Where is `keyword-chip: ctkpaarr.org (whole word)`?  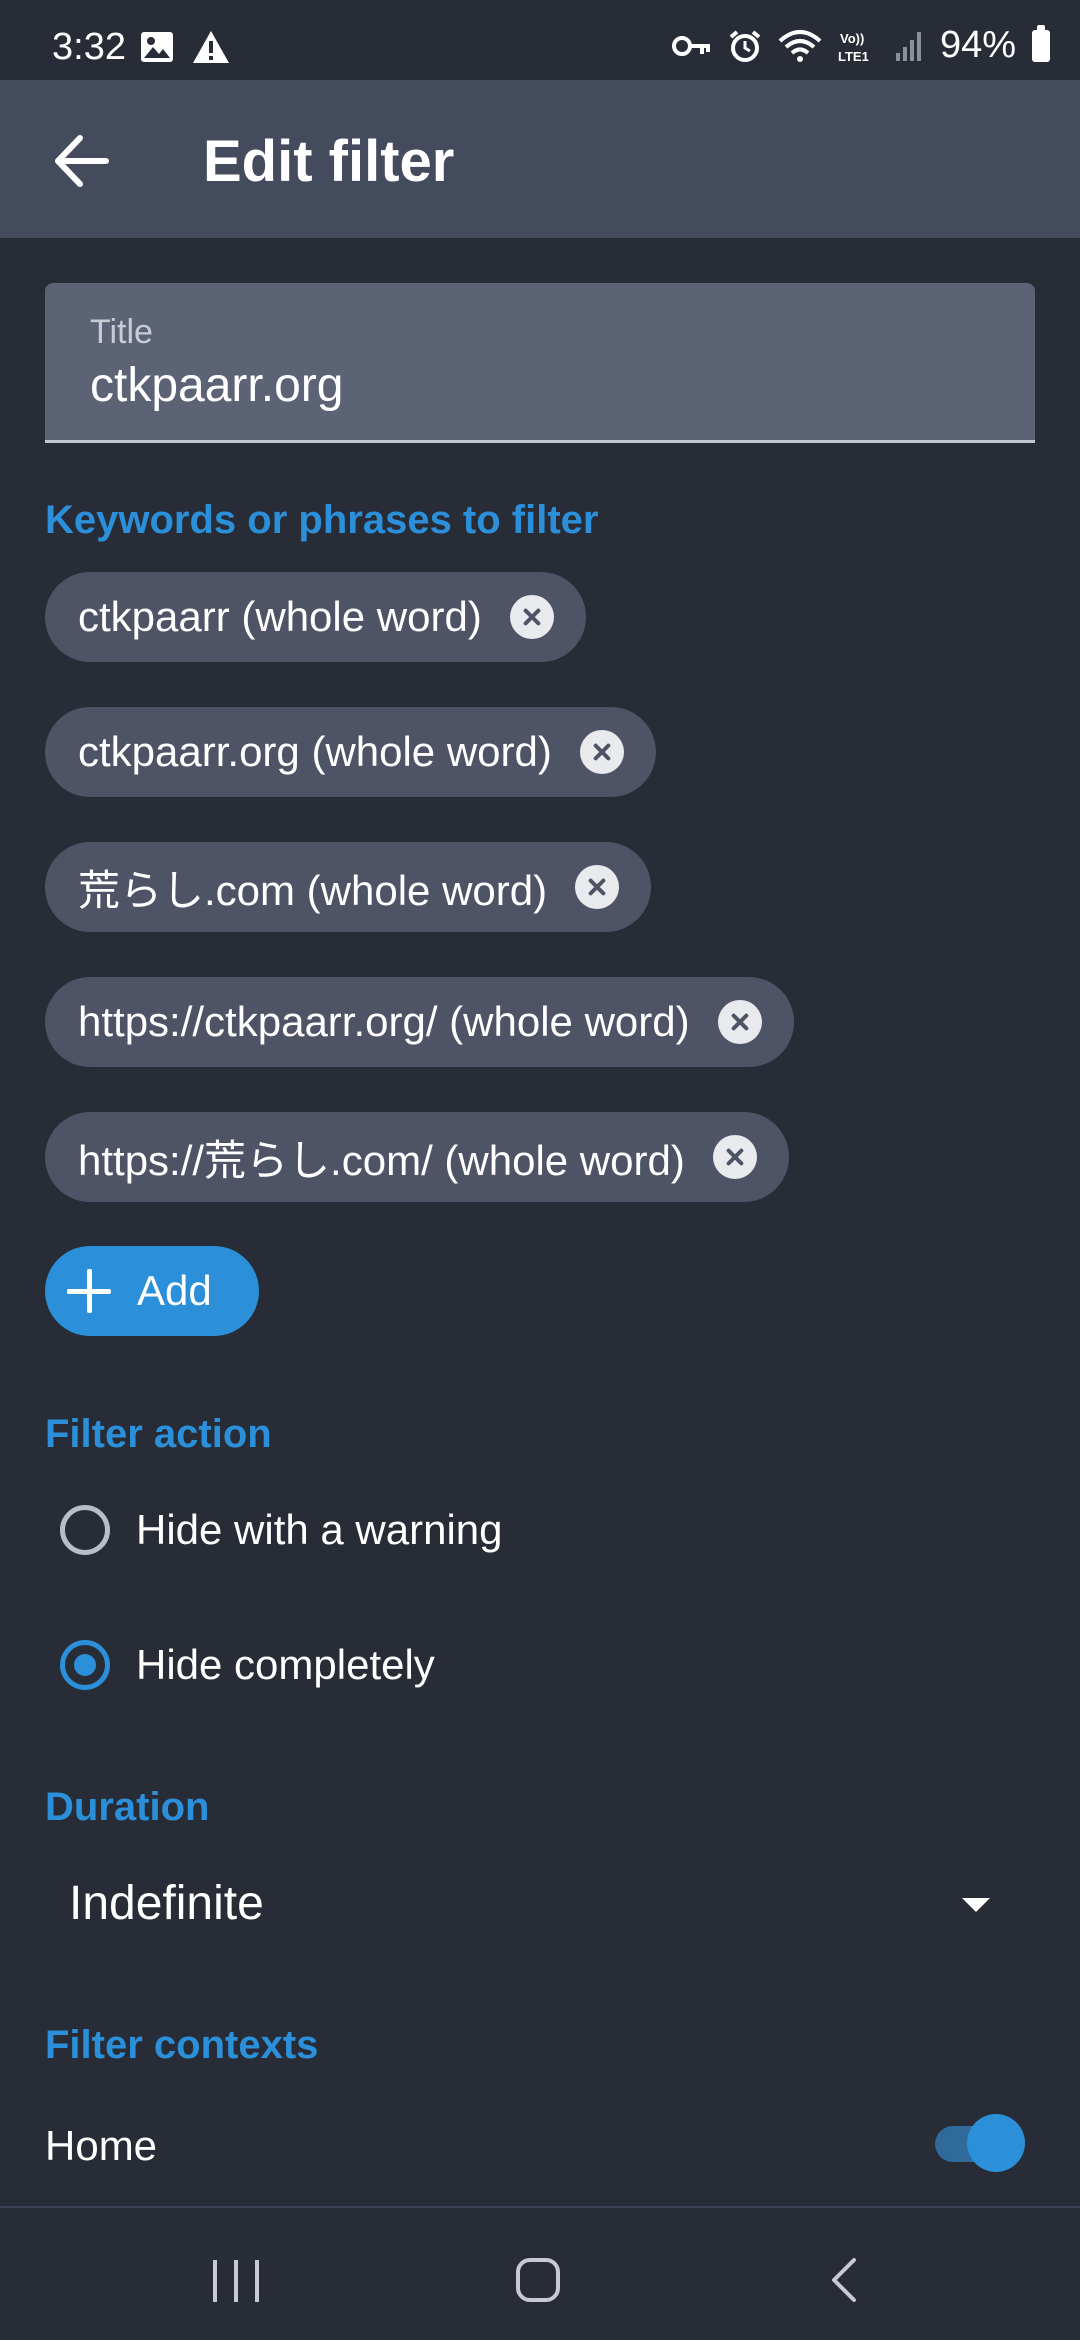 keyword-chip: ctkpaarr.org (whole word) is located at coordinates (350, 752).